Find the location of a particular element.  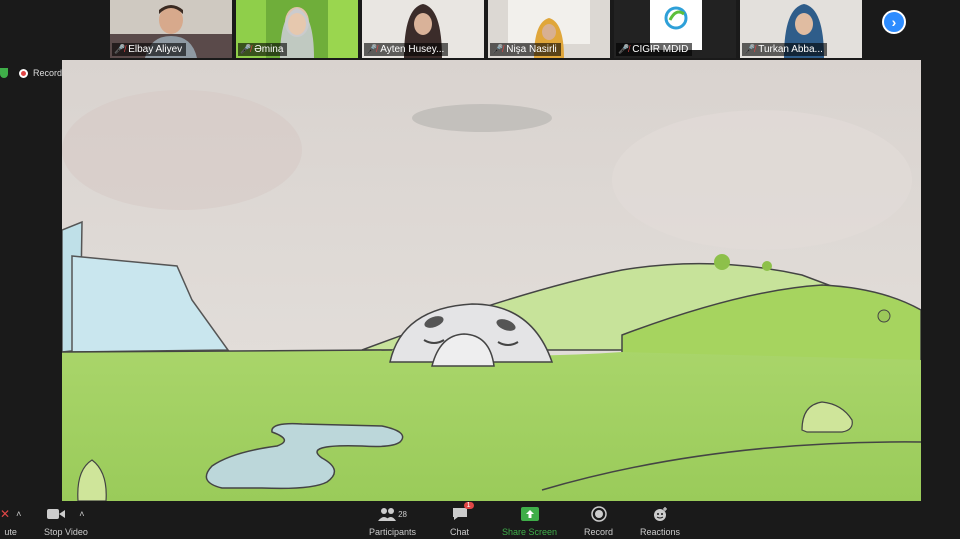

video-camera-icon is located at coordinates (56, 514).